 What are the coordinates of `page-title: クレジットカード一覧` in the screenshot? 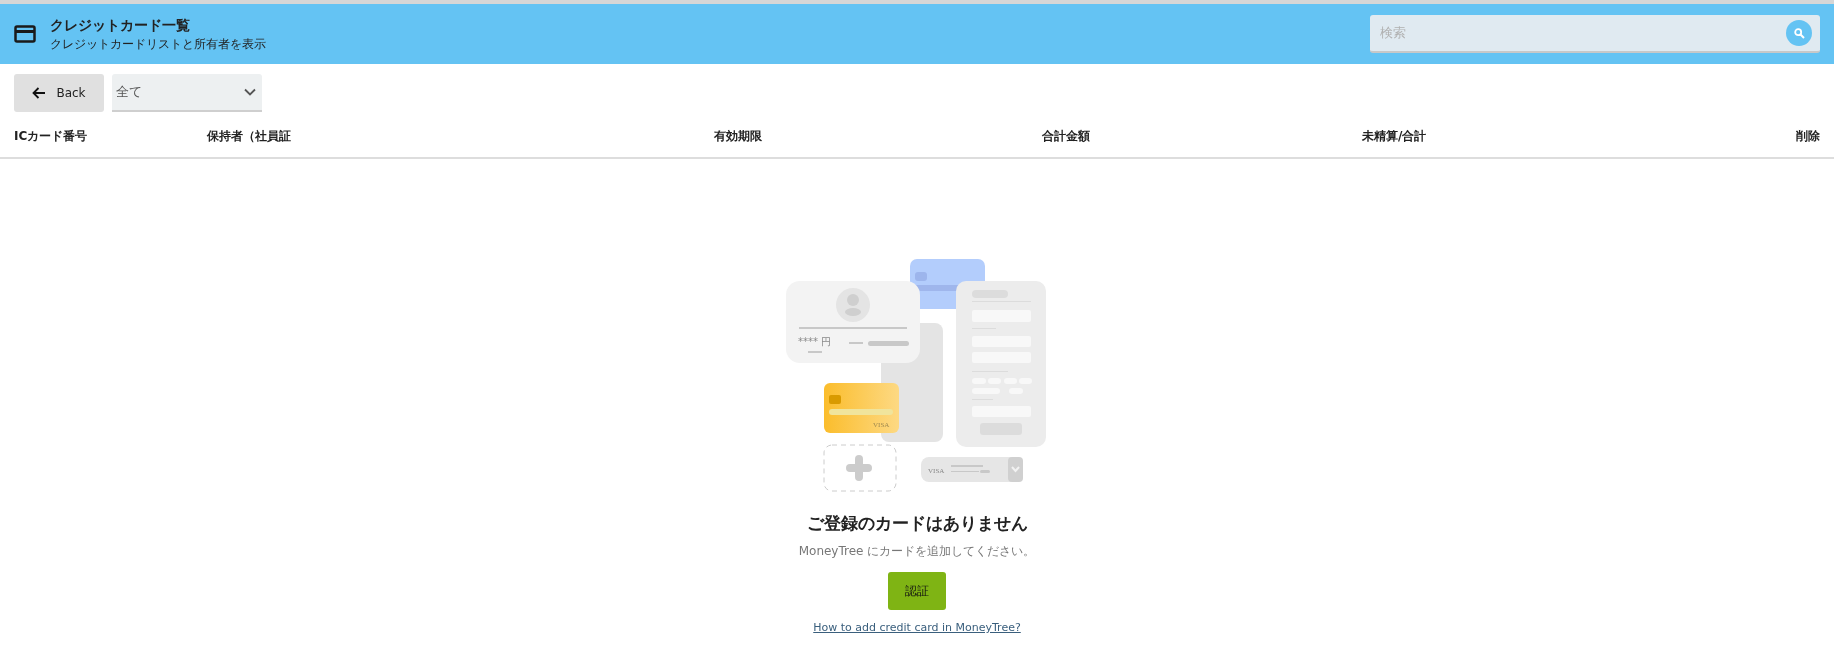 It's located at (120, 25).